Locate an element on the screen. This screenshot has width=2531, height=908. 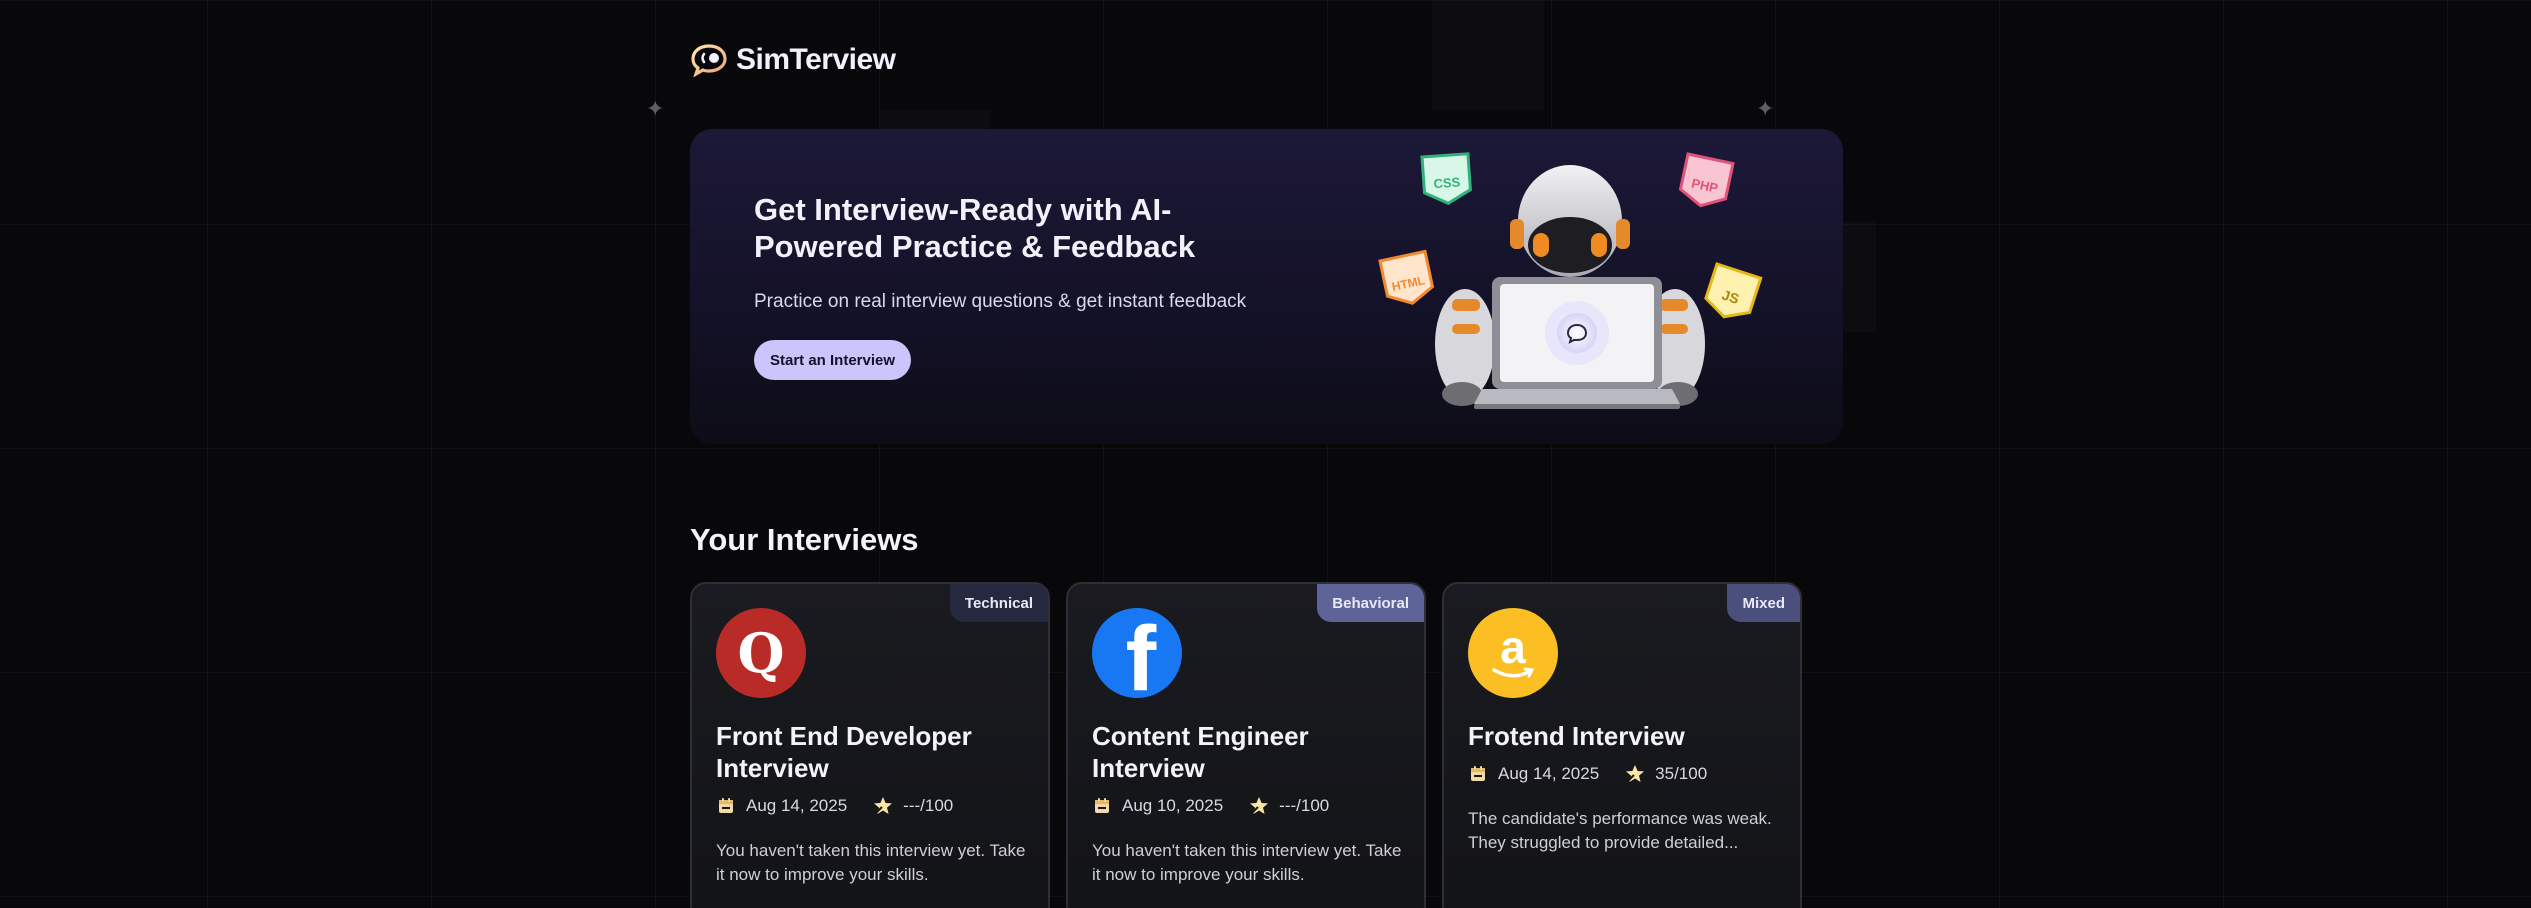
interview-meta: Aug 14, 2025 ---/100 is located at coordinates (842, 806).